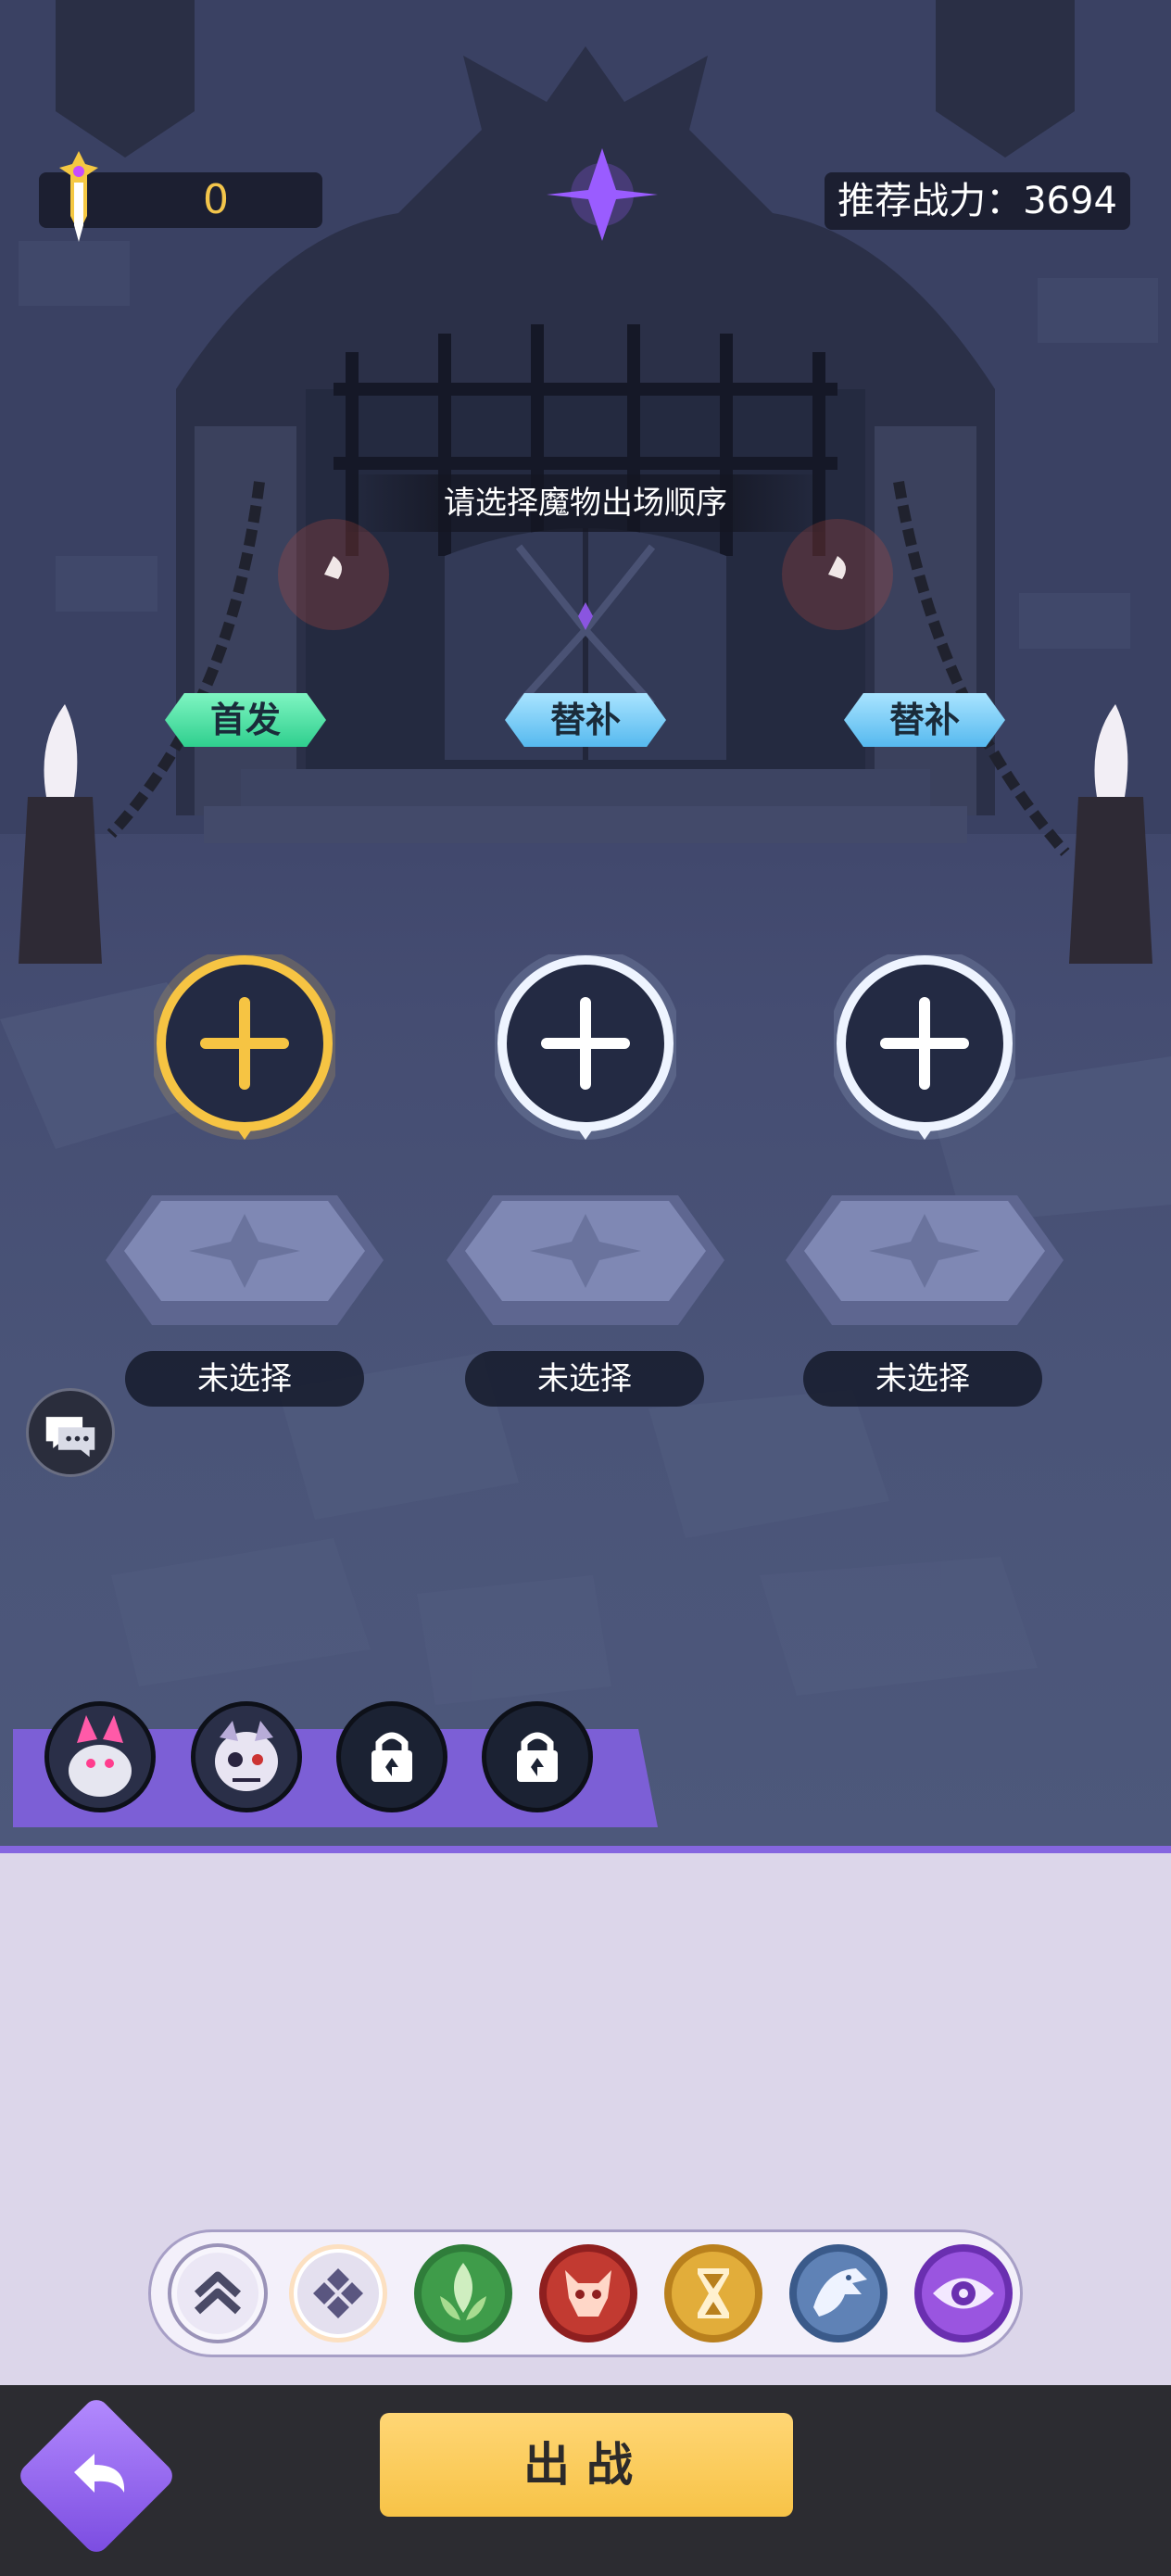  Describe the element at coordinates (713, 2293) in the screenshot. I see `hourglass-filter-icon` at that location.